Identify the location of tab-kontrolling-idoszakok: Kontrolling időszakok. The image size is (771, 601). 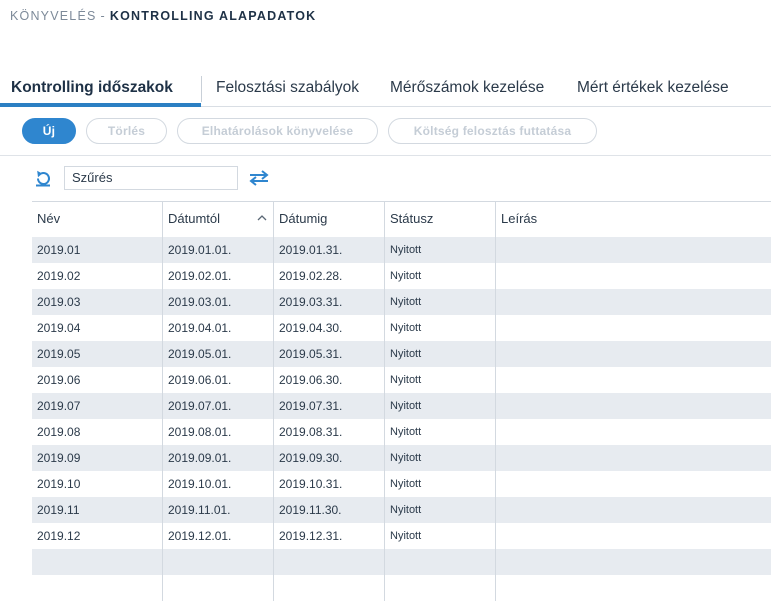
(92, 91).